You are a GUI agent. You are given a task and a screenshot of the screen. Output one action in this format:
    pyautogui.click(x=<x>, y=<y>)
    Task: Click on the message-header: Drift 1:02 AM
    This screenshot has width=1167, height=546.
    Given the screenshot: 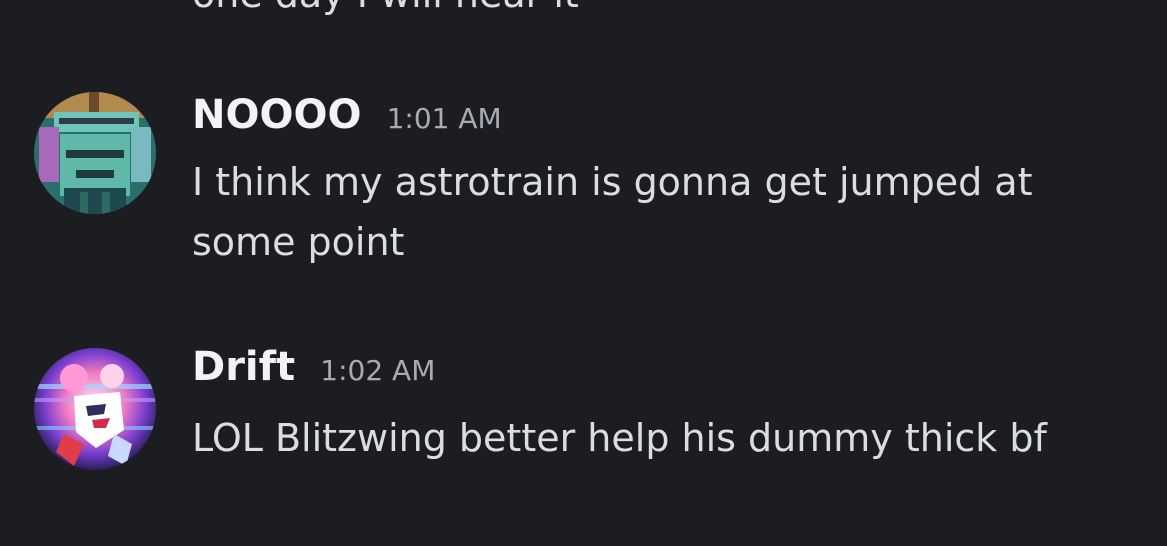 What is the action you would take?
    pyautogui.click(x=313, y=367)
    